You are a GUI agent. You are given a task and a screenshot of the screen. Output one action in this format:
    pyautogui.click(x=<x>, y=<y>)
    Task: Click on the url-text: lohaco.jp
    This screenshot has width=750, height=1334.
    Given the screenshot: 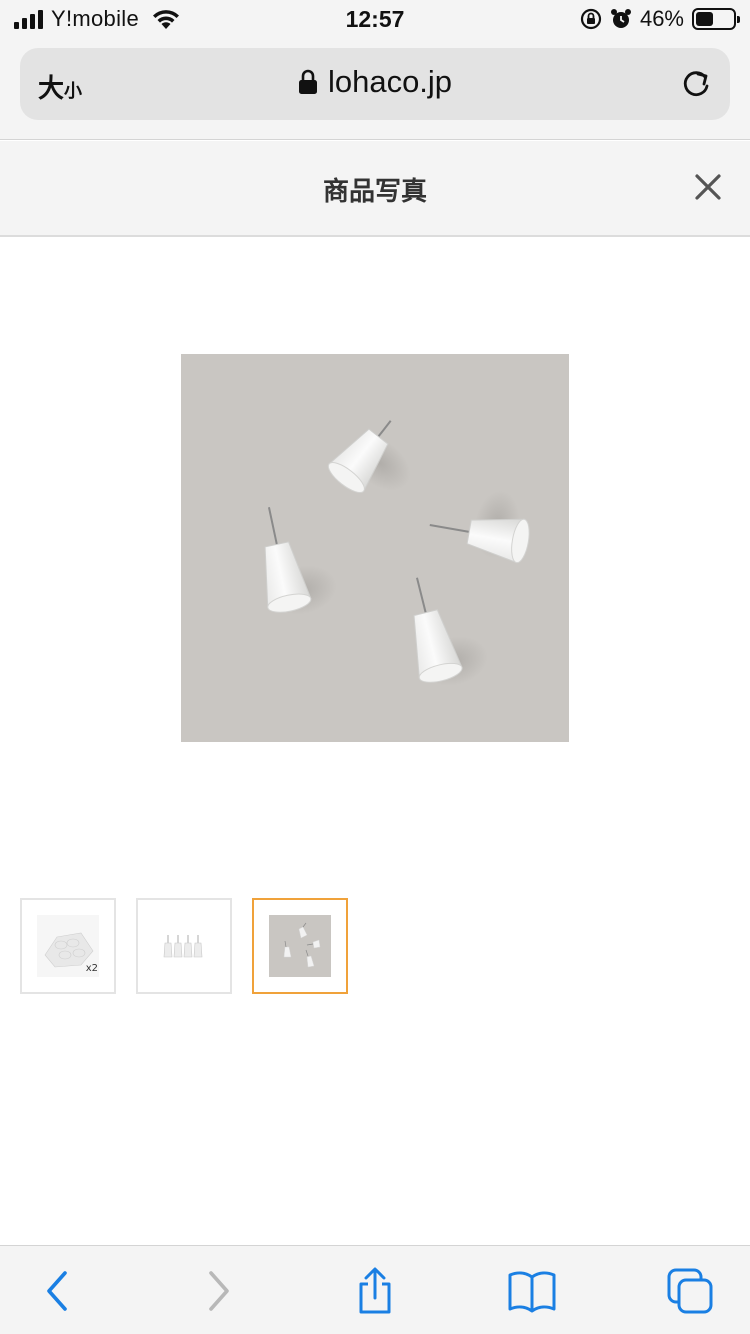 What is the action you would take?
    pyautogui.click(x=390, y=81)
    